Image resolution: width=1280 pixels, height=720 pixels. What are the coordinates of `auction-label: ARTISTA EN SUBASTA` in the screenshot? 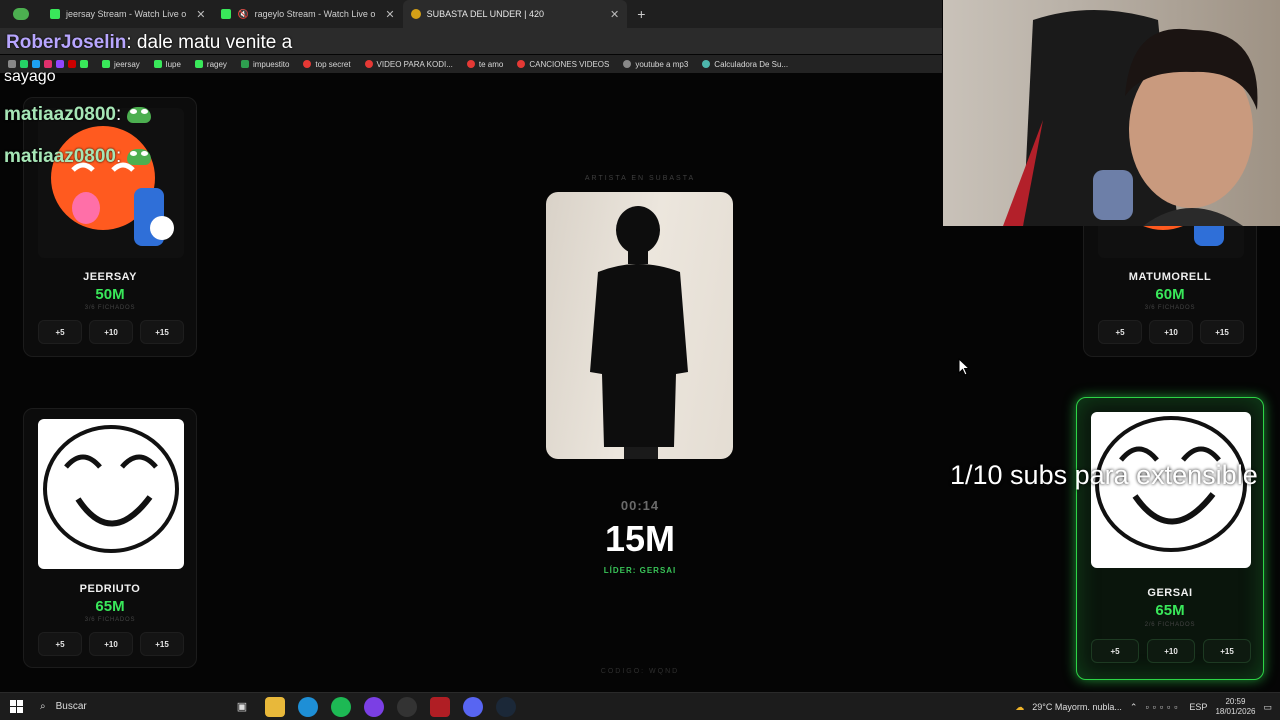 It's located at (640, 178).